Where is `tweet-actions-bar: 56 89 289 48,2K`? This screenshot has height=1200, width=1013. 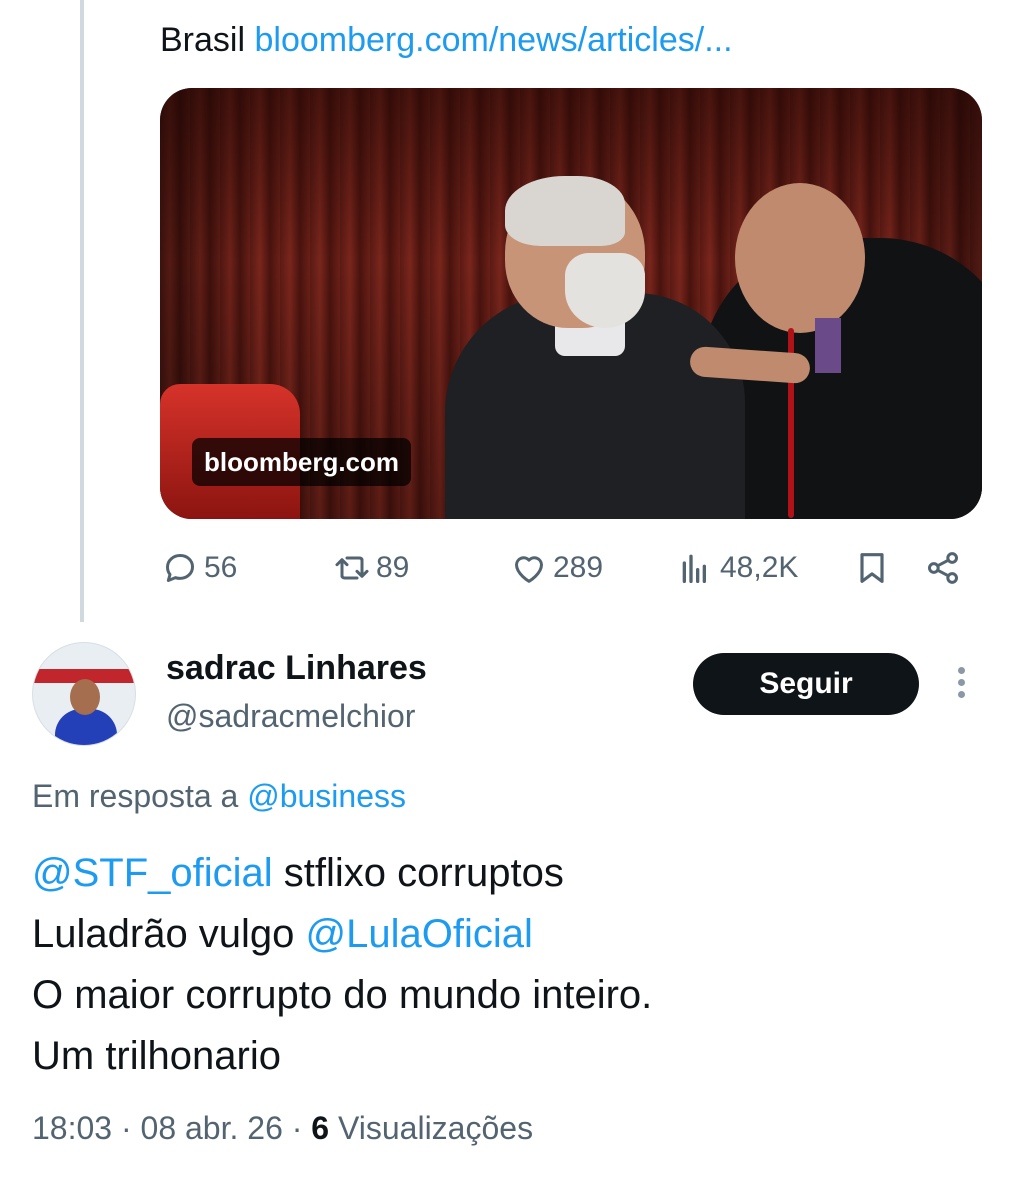 tweet-actions-bar: 56 89 289 48,2K is located at coordinates (570, 568).